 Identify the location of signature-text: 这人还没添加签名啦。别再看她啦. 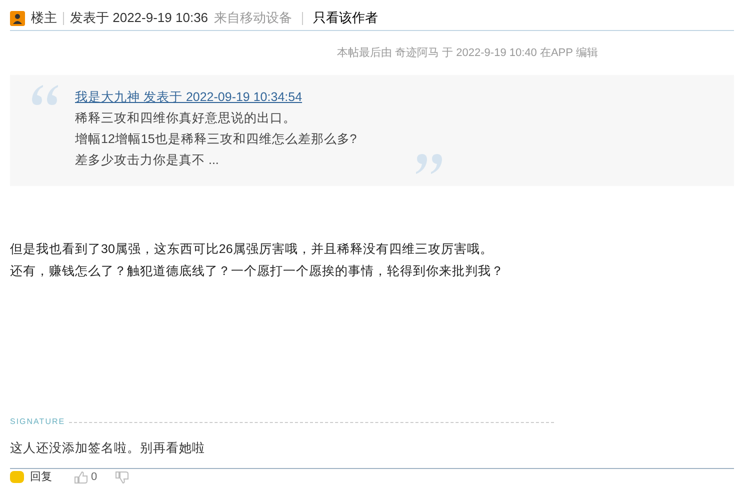
(107, 448).